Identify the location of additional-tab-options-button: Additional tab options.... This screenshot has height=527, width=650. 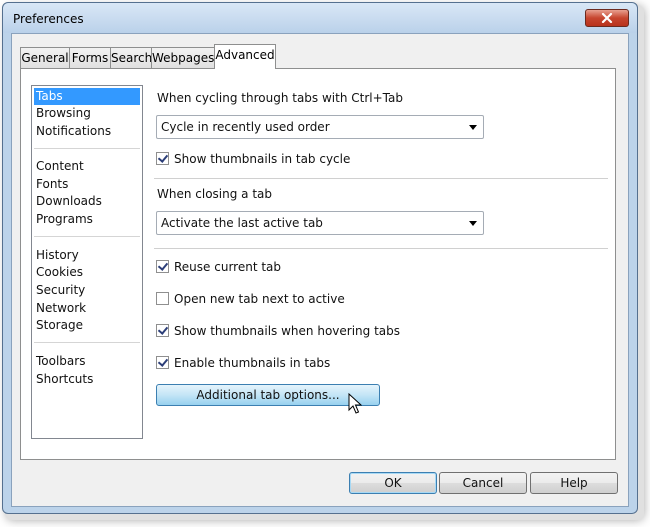
(268, 395).